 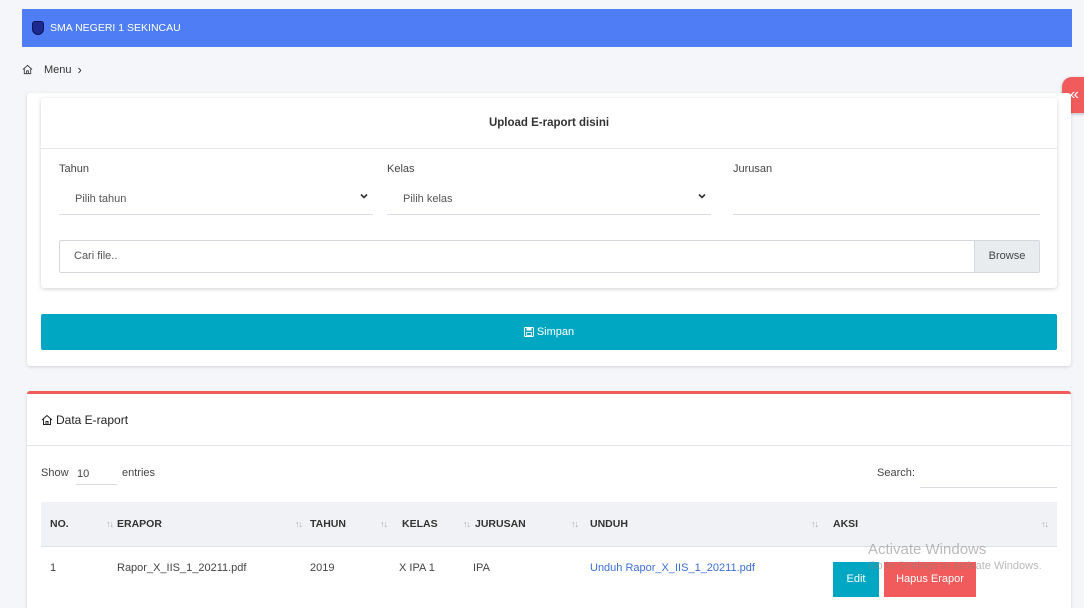 I want to click on save-button: Simpan, so click(x=549, y=332).